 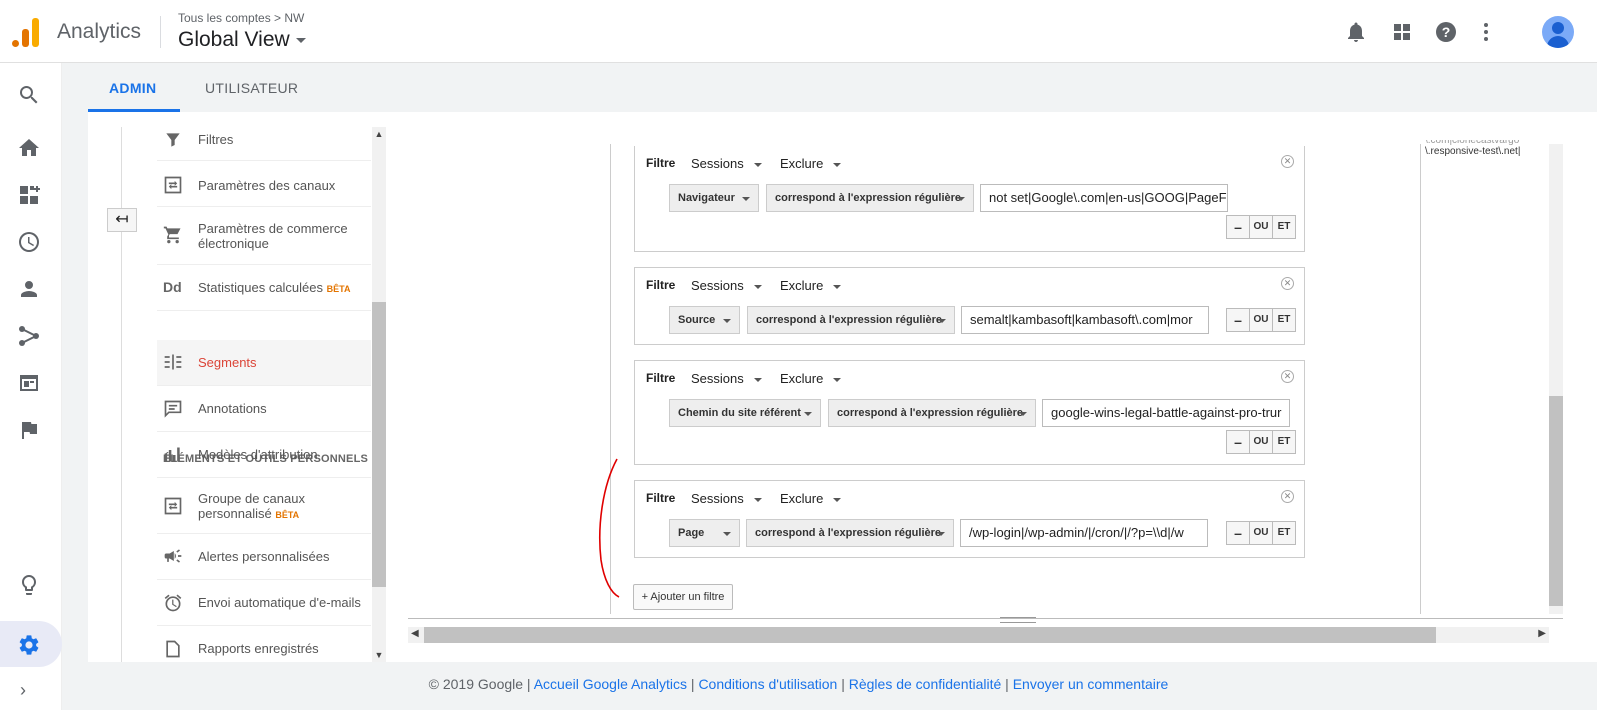 I want to click on analytics-logo, so click(x=26, y=32).